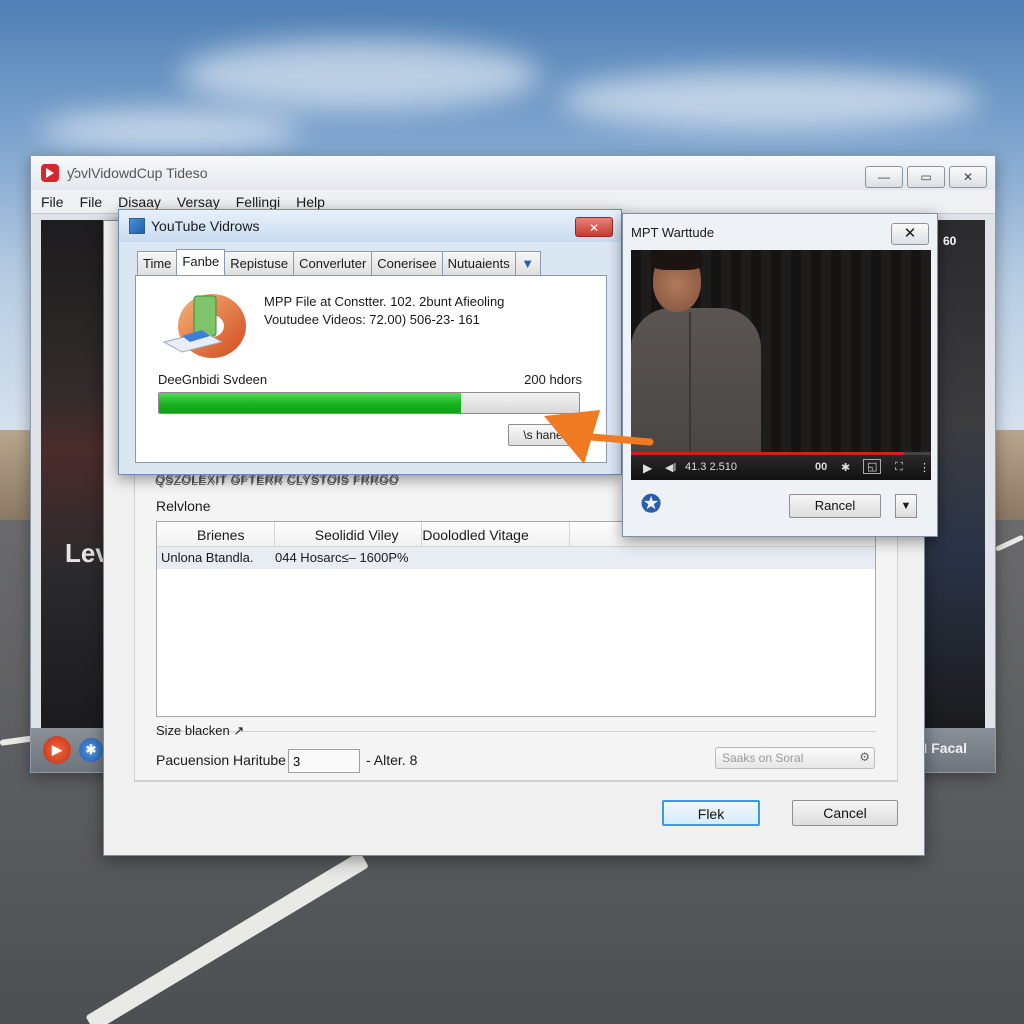 The width and height of the screenshot is (1024, 1024). Describe the element at coordinates (157, 263) in the screenshot. I see `tab-time: Time` at that location.